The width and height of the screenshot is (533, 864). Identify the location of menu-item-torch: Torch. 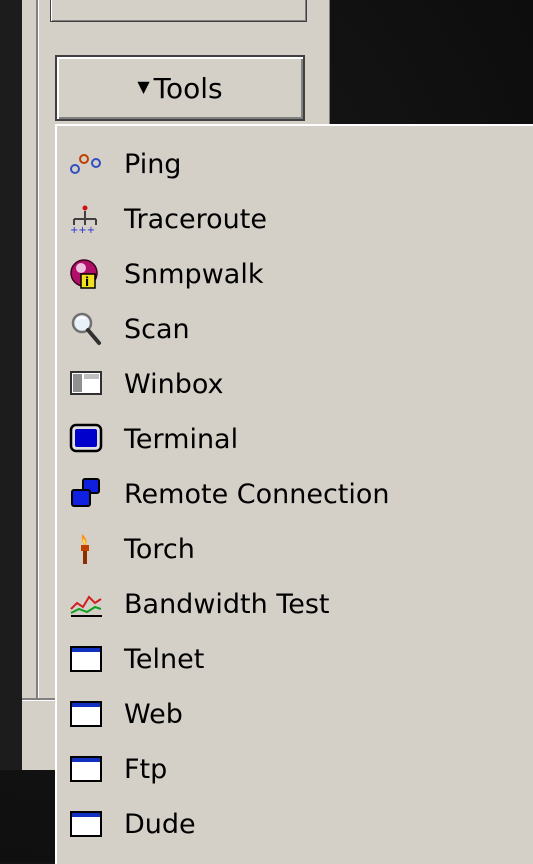
(132, 549).